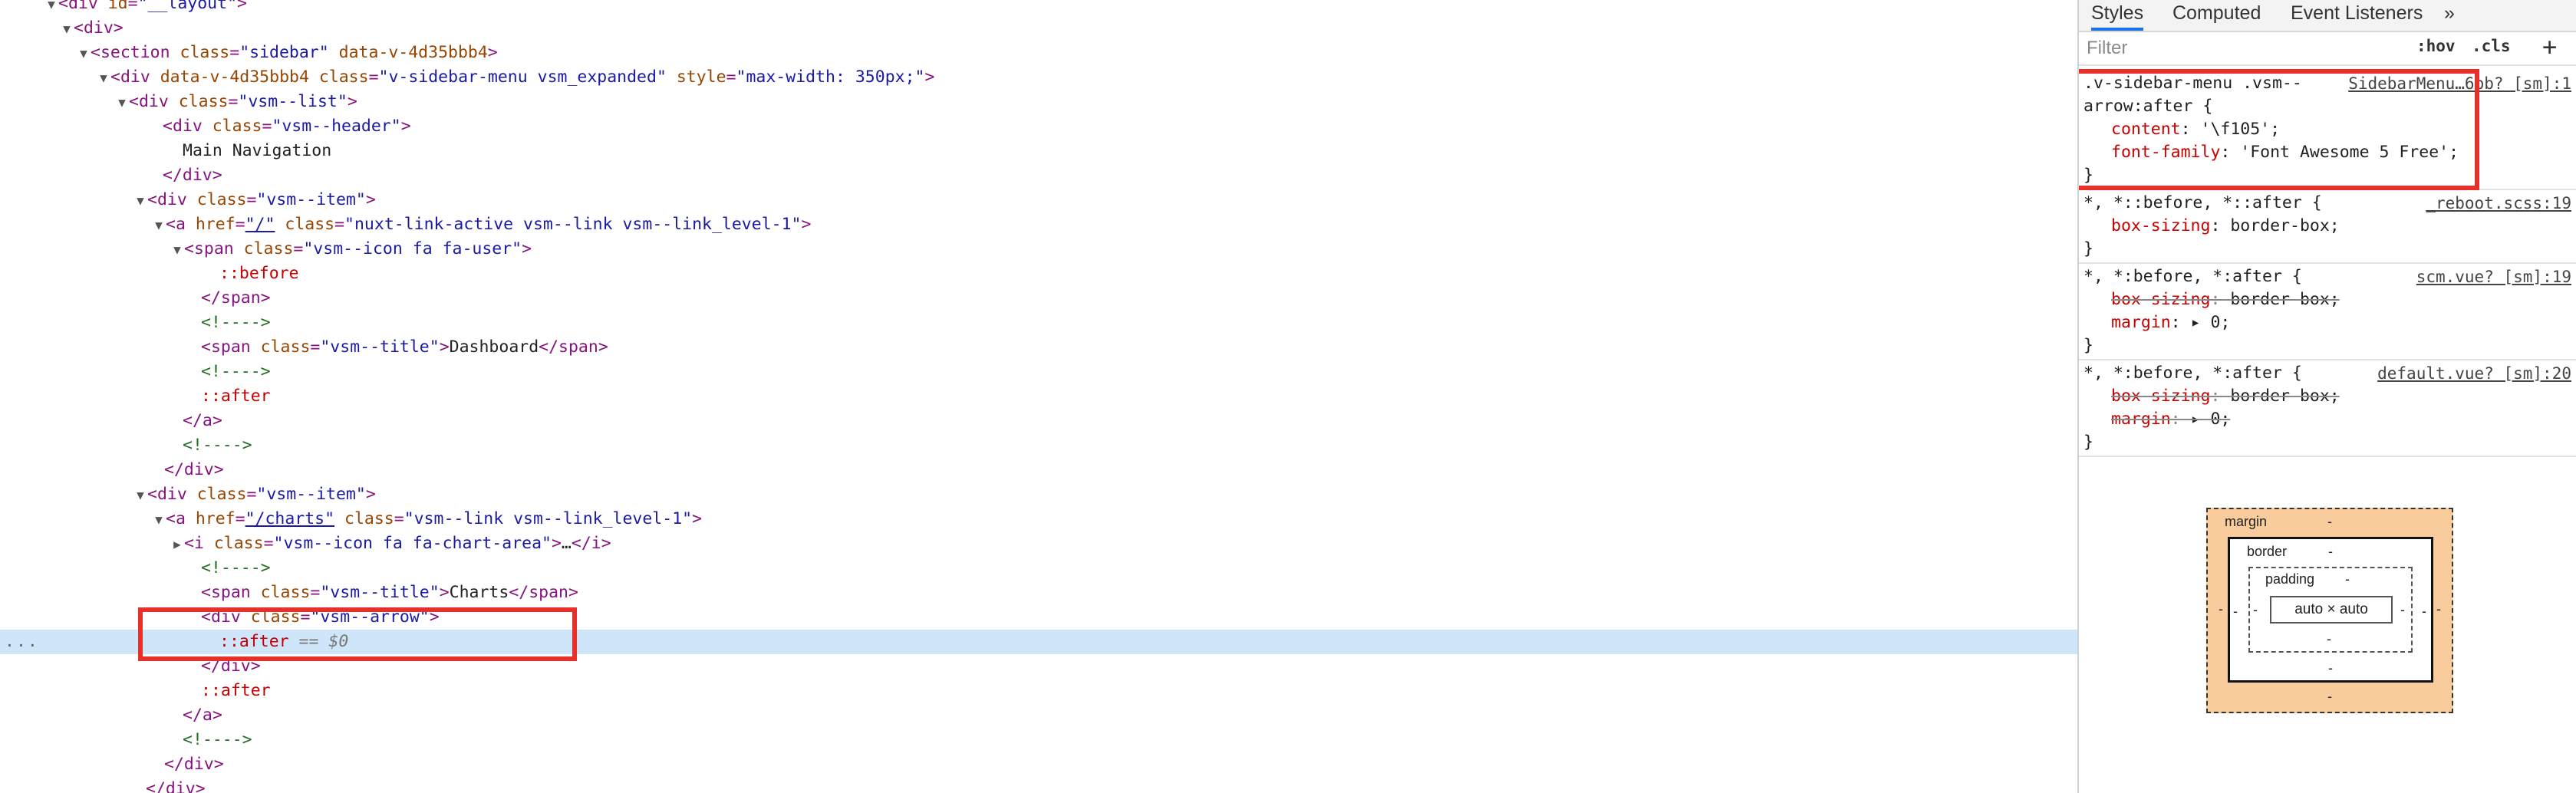  What do you see at coordinates (2203, 203) in the screenshot?
I see `css-selector: *, *::before, *::after {` at bounding box center [2203, 203].